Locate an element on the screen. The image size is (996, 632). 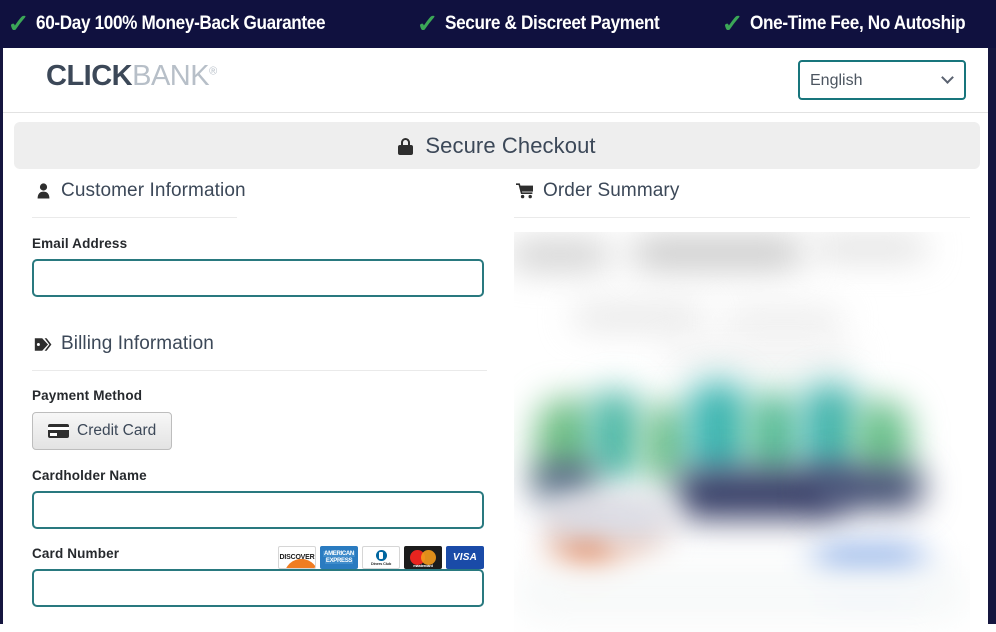
guarantee-item: ✓ One-Time Fee, No Autoship is located at coordinates (858, 23).